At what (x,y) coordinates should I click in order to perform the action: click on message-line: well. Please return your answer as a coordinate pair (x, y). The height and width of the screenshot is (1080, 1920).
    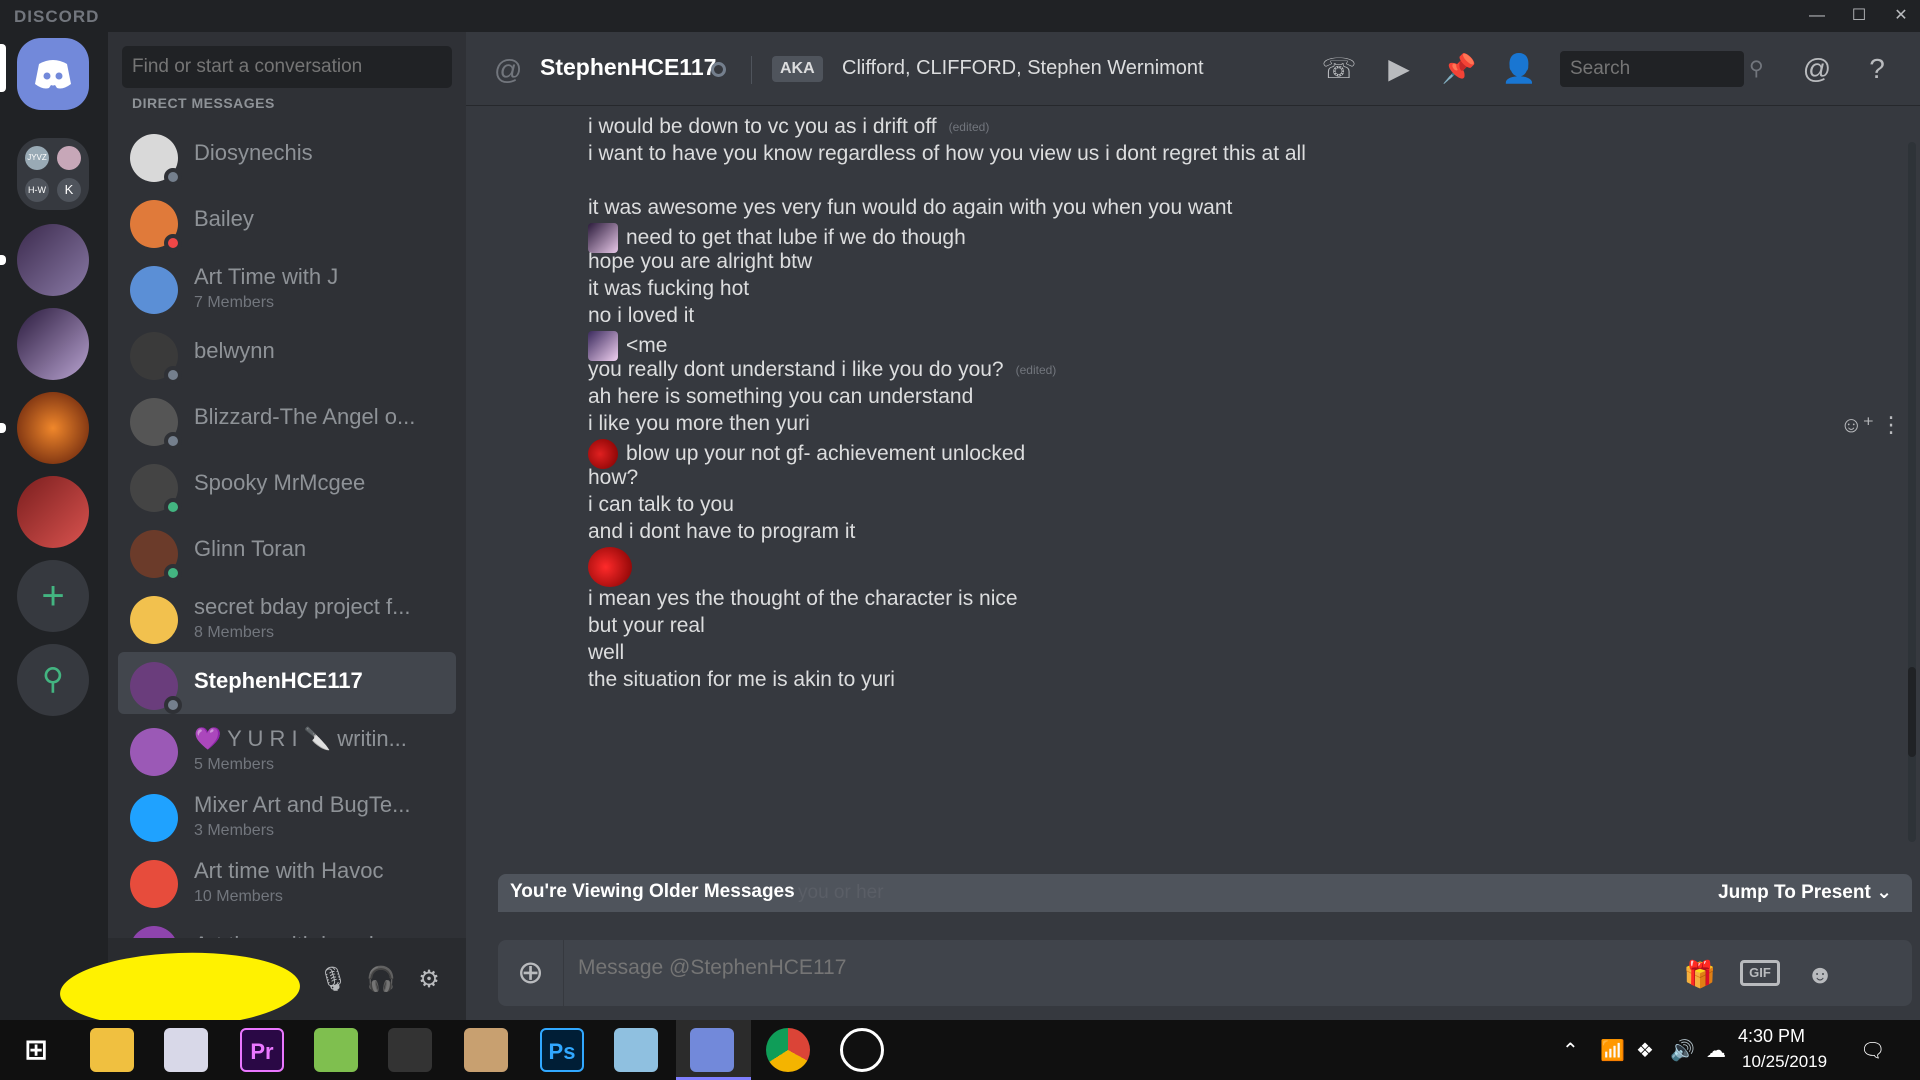
    Looking at the image, I should click on (606, 653).